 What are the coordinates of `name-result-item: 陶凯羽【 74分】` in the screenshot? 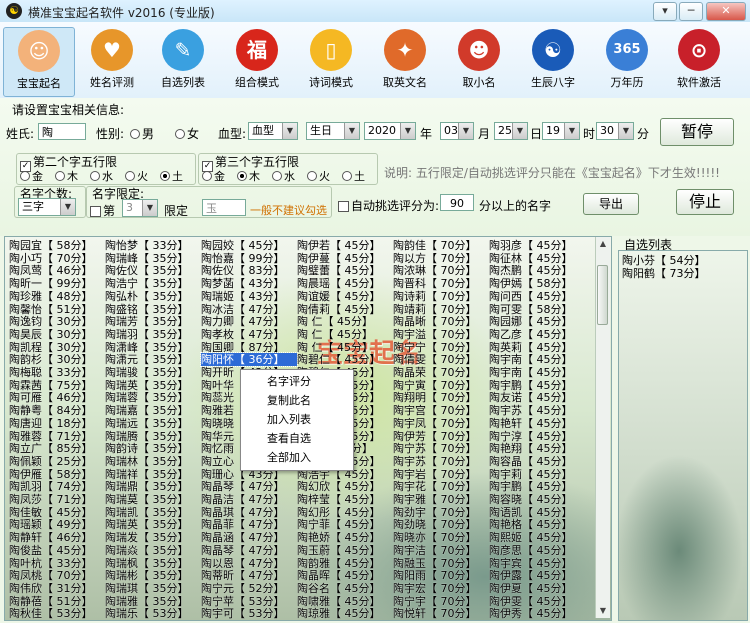 It's located at (57, 486).